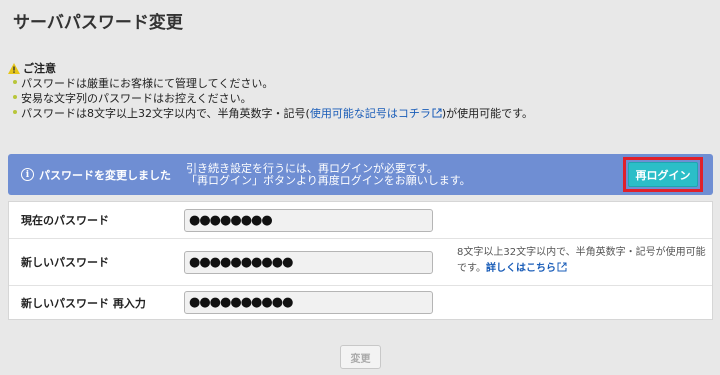 Image resolution: width=720 pixels, height=375 pixels. Describe the element at coordinates (308, 220) in the screenshot. I see `current-password-field` at that location.